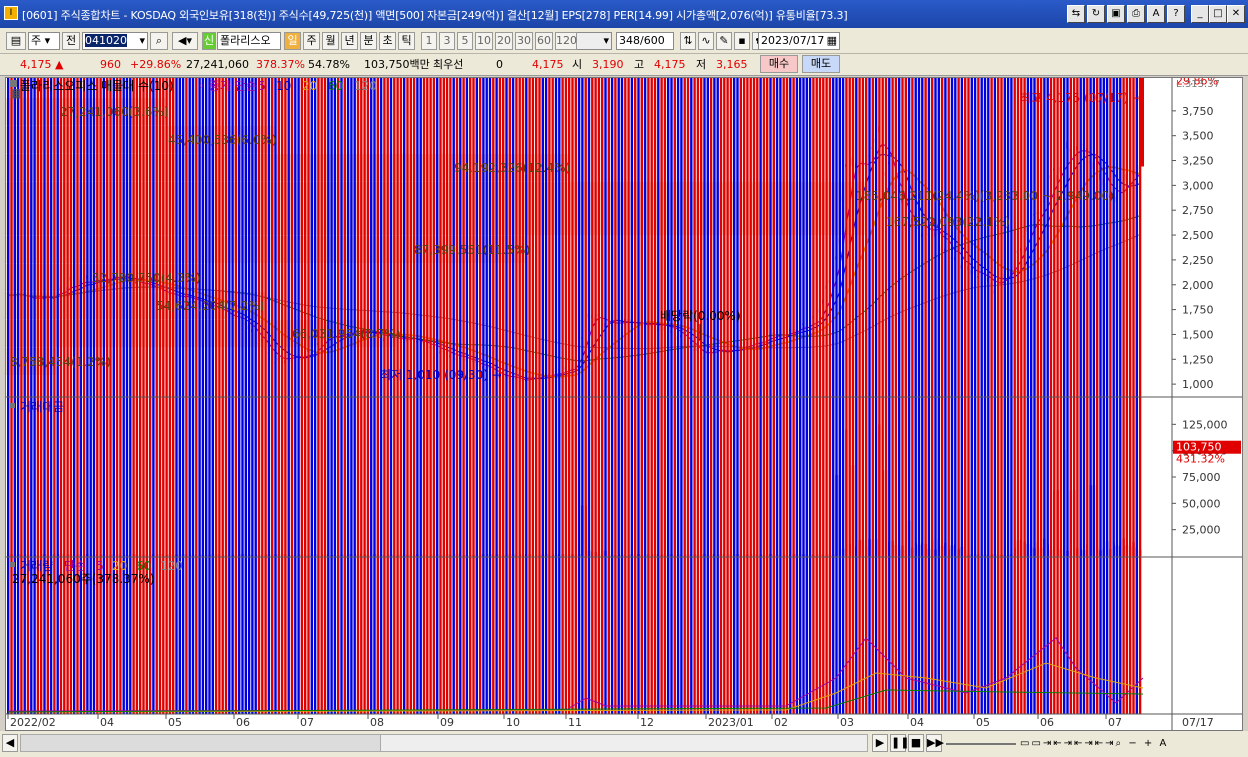 The height and width of the screenshot is (757, 1248). Describe the element at coordinates (608, 64) in the screenshot. I see `open-value: 3,190` at that location.